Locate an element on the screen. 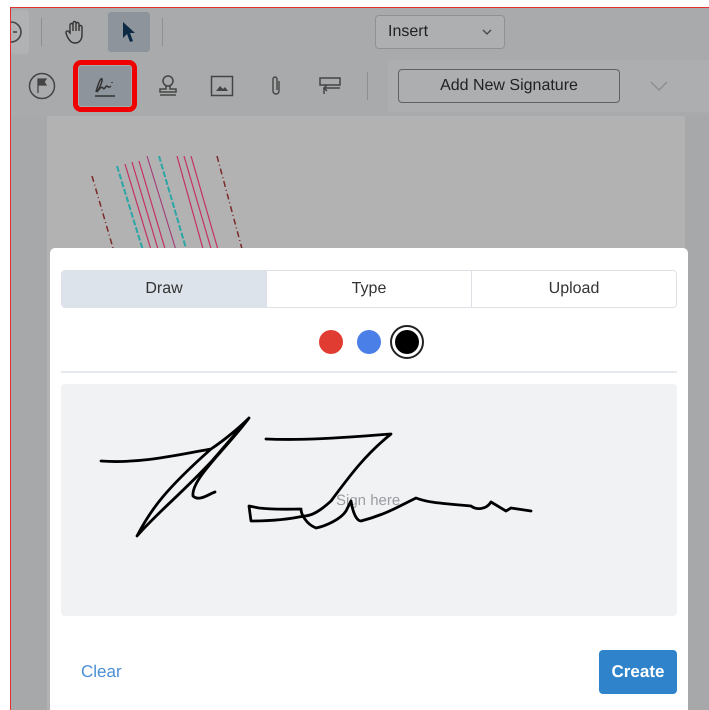 This screenshot has height=710, width=709. chevron-down-icon is located at coordinates (487, 32).